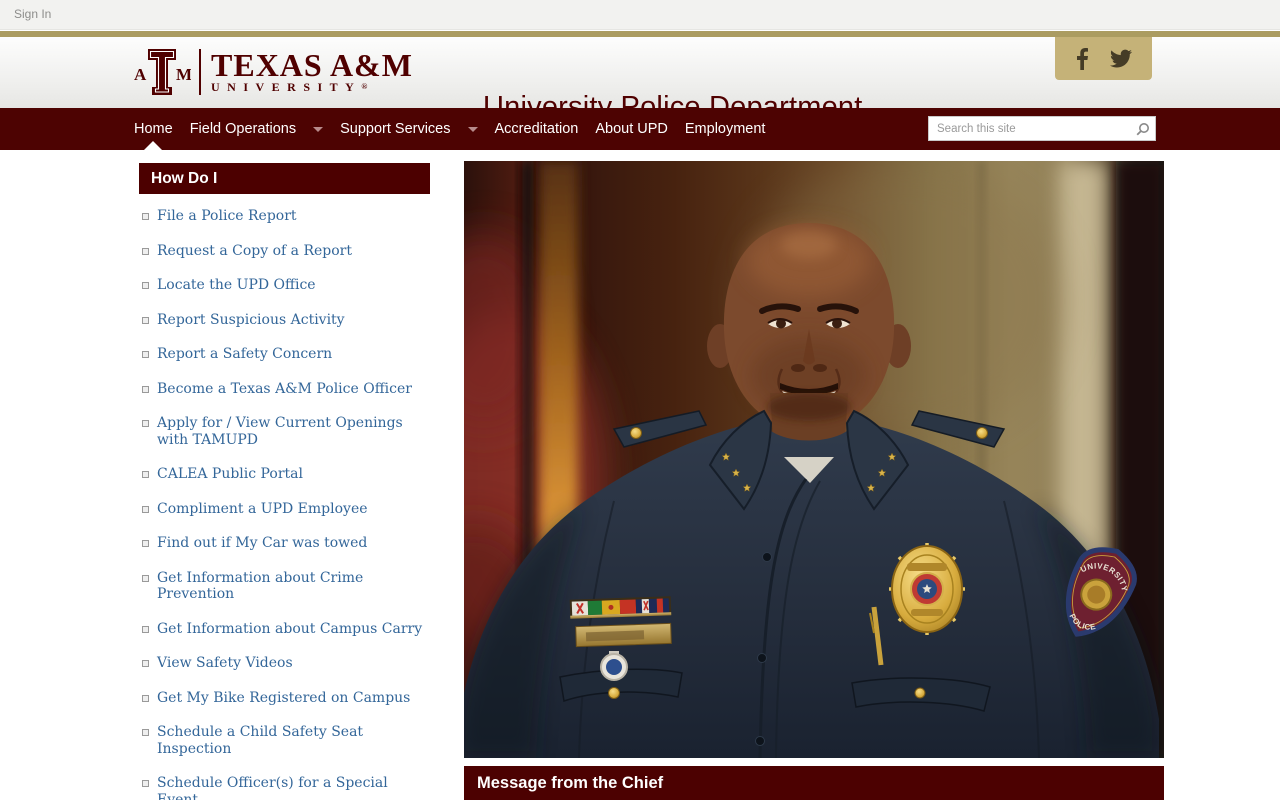 This screenshot has width=1280, height=800. Describe the element at coordinates (32, 14) in the screenshot. I see `sign-in-link: Sign In` at that location.